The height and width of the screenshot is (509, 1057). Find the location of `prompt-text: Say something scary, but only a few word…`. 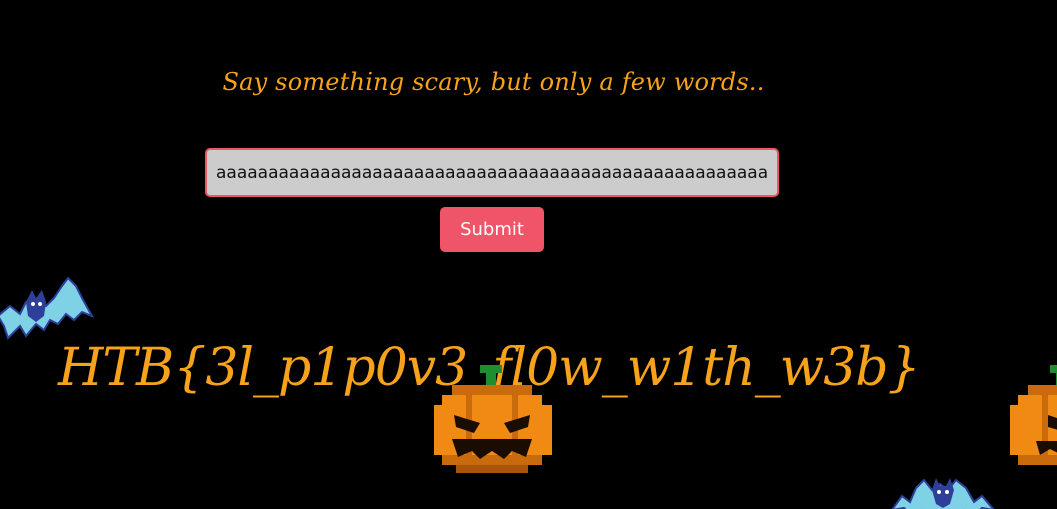

prompt-text: Say something scary, but only a few word… is located at coordinates (493, 82).